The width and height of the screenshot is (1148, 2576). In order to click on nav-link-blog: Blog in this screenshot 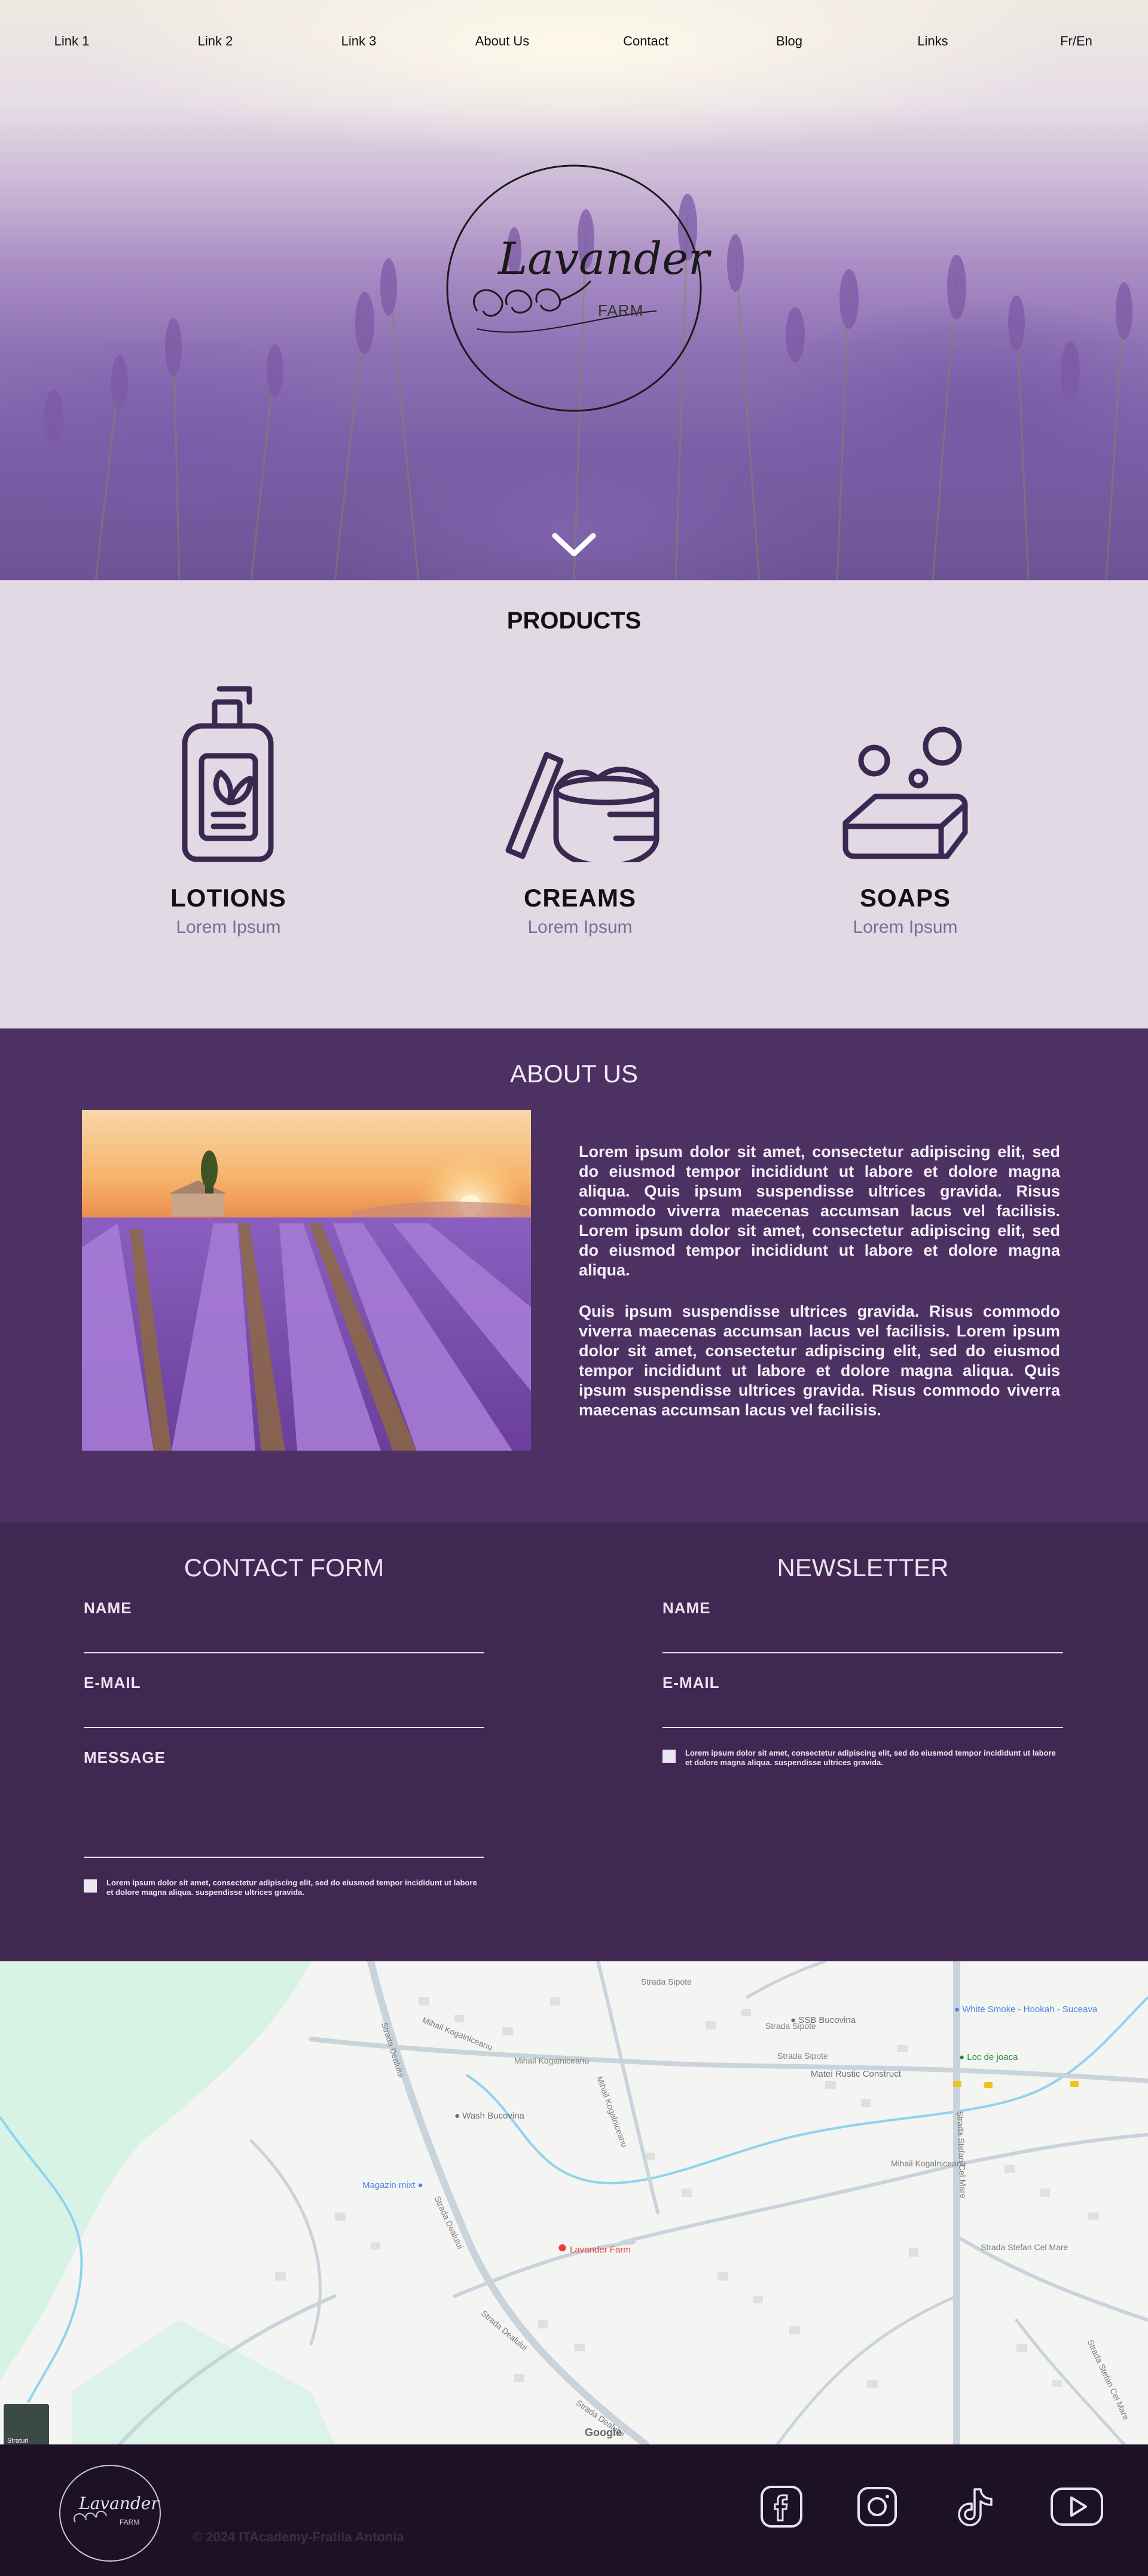, I will do `click(789, 41)`.